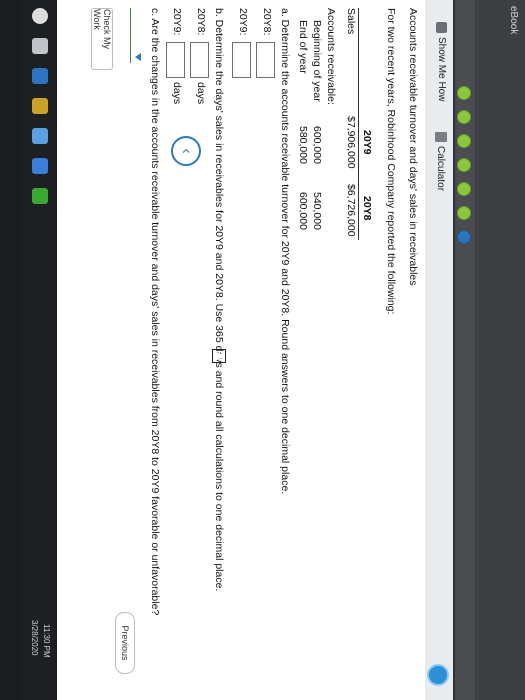 This screenshot has width=525, height=700. I want to click on show-me-how-button: Show Me How, so click(441, 61).